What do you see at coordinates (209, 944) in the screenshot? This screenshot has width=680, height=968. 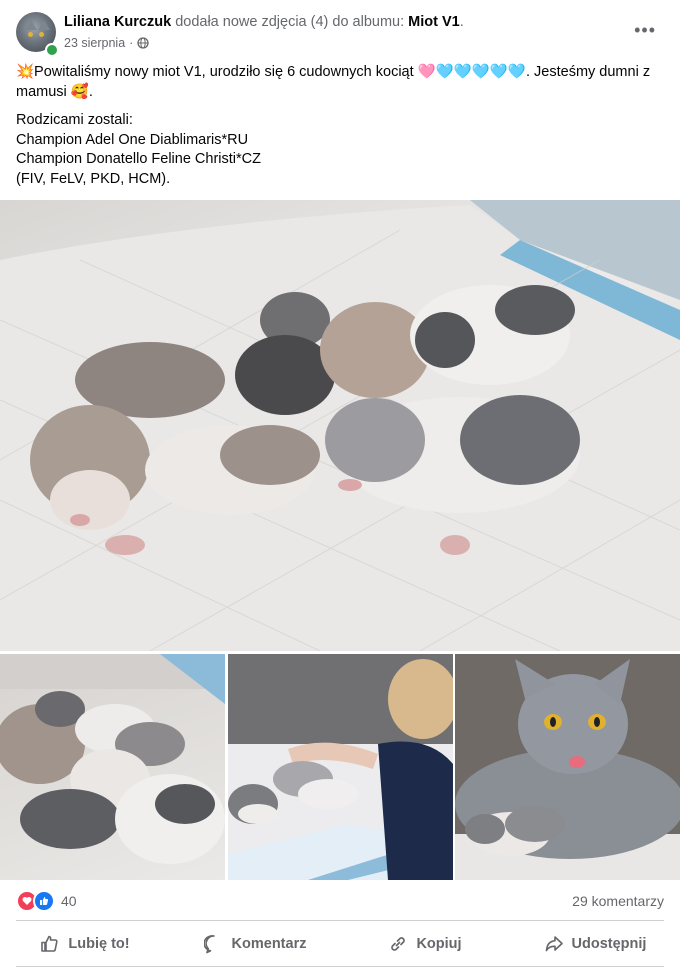 I see `comment-icon` at bounding box center [209, 944].